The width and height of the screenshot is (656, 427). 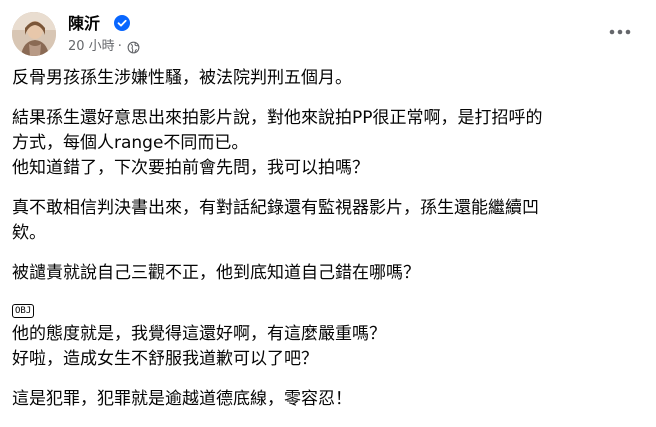 I want to click on avatar-photo, so click(x=34, y=34).